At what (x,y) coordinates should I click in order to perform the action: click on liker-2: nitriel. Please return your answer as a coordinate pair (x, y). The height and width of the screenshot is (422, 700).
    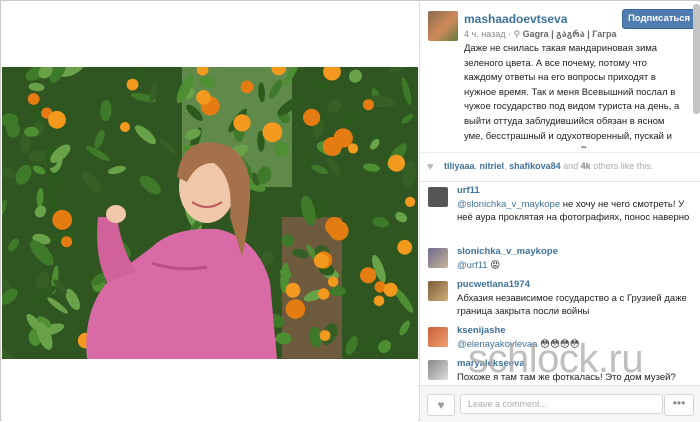
    Looking at the image, I should click on (492, 166).